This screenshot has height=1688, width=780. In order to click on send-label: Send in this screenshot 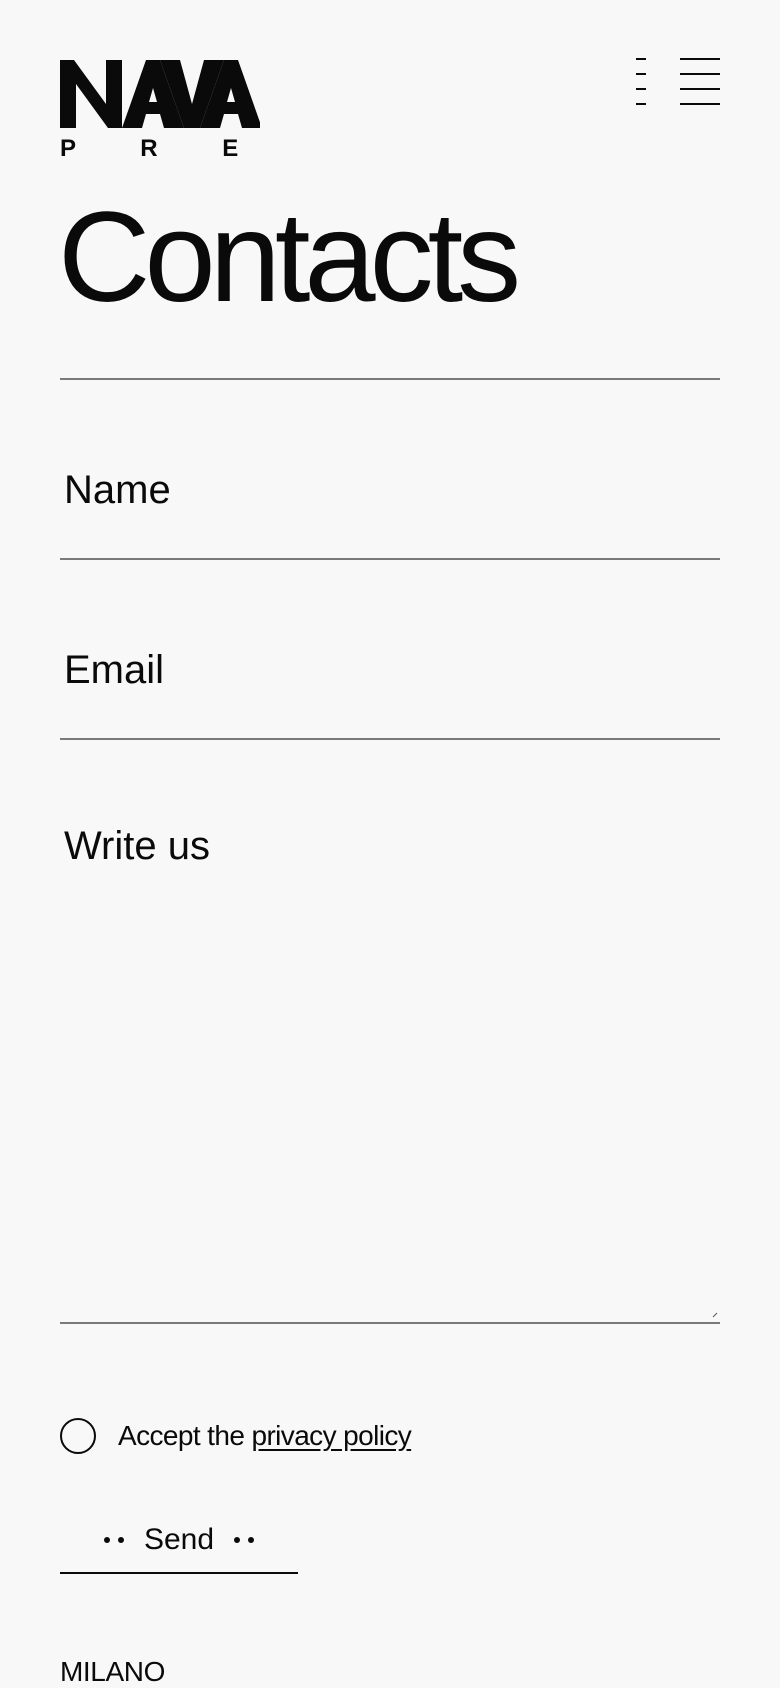, I will do `click(179, 1539)`.